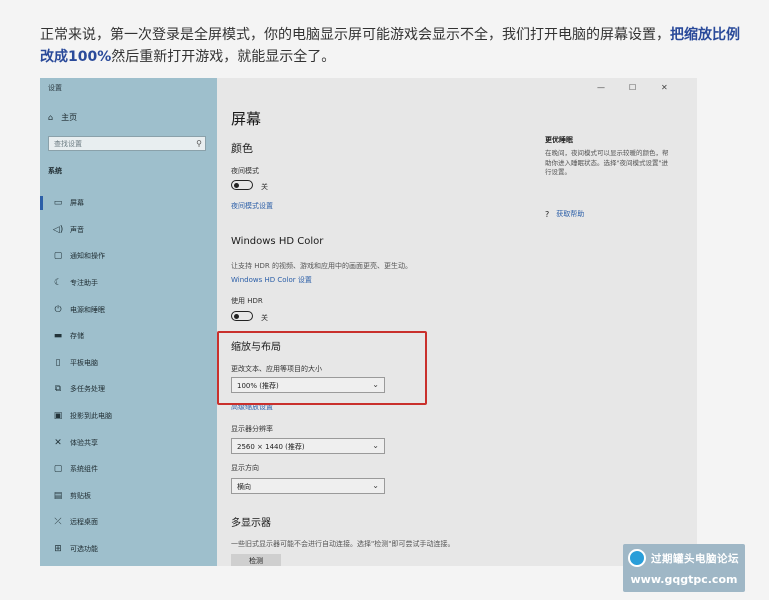 This screenshot has width=769, height=600. What do you see at coordinates (128, 522) in the screenshot?
I see `sidebar-item-remote-desktop: ⤫ 远程桌面` at bounding box center [128, 522].